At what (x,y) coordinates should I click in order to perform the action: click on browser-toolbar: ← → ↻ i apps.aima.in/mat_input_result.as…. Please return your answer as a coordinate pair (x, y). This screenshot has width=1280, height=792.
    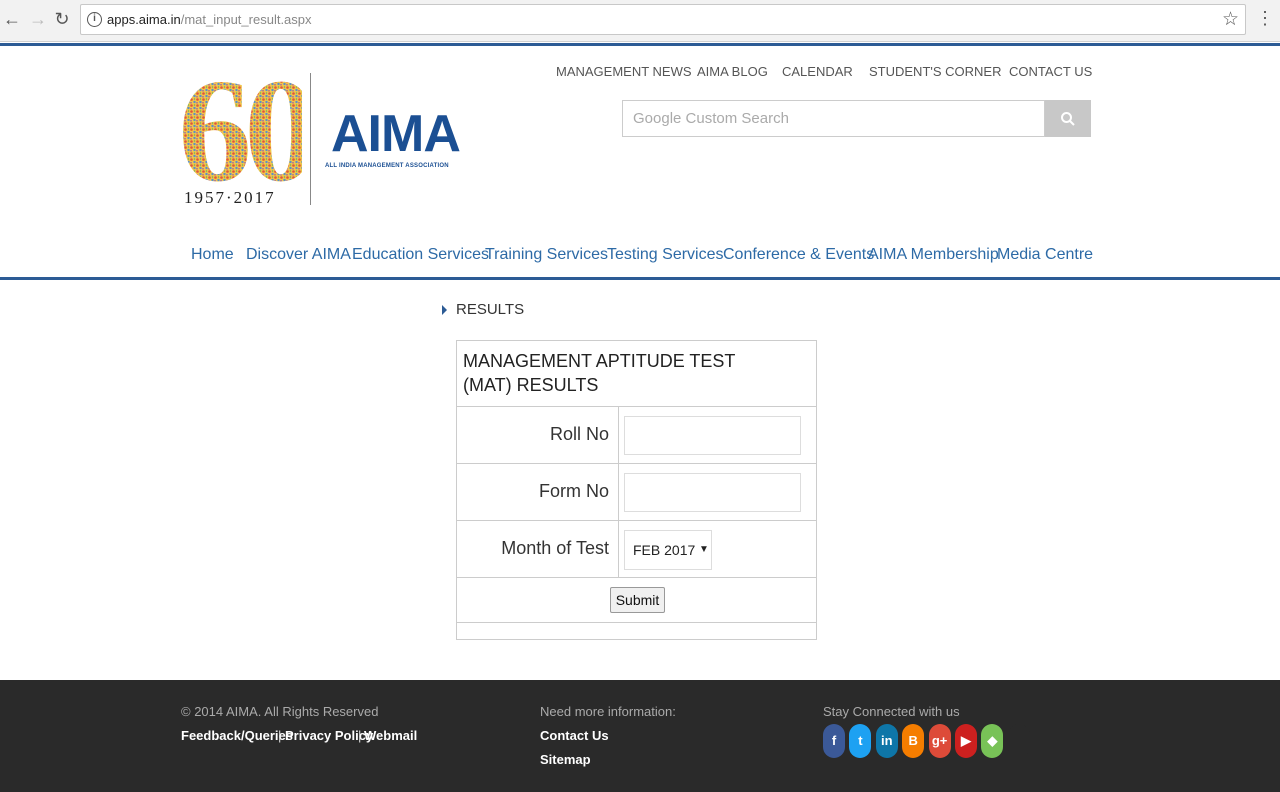
    Looking at the image, I should click on (640, 21).